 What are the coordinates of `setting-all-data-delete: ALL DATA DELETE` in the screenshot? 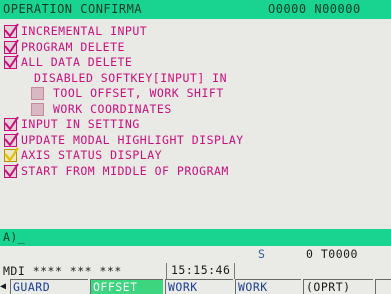 It's located at (195, 62).